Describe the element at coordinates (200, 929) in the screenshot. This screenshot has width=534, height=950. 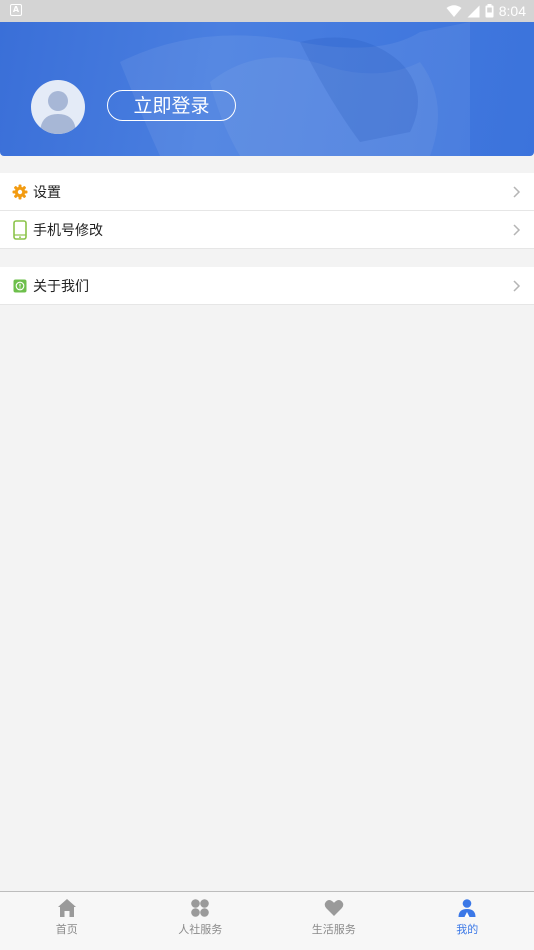
I see `tab-label: 人社服务` at that location.